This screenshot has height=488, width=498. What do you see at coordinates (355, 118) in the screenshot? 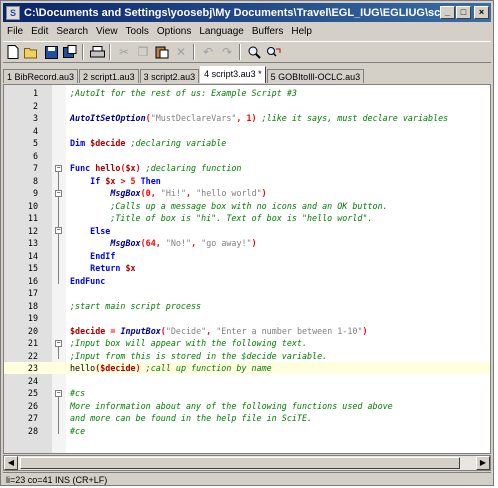
I see `code-token: ;like it says, must declare variables` at bounding box center [355, 118].